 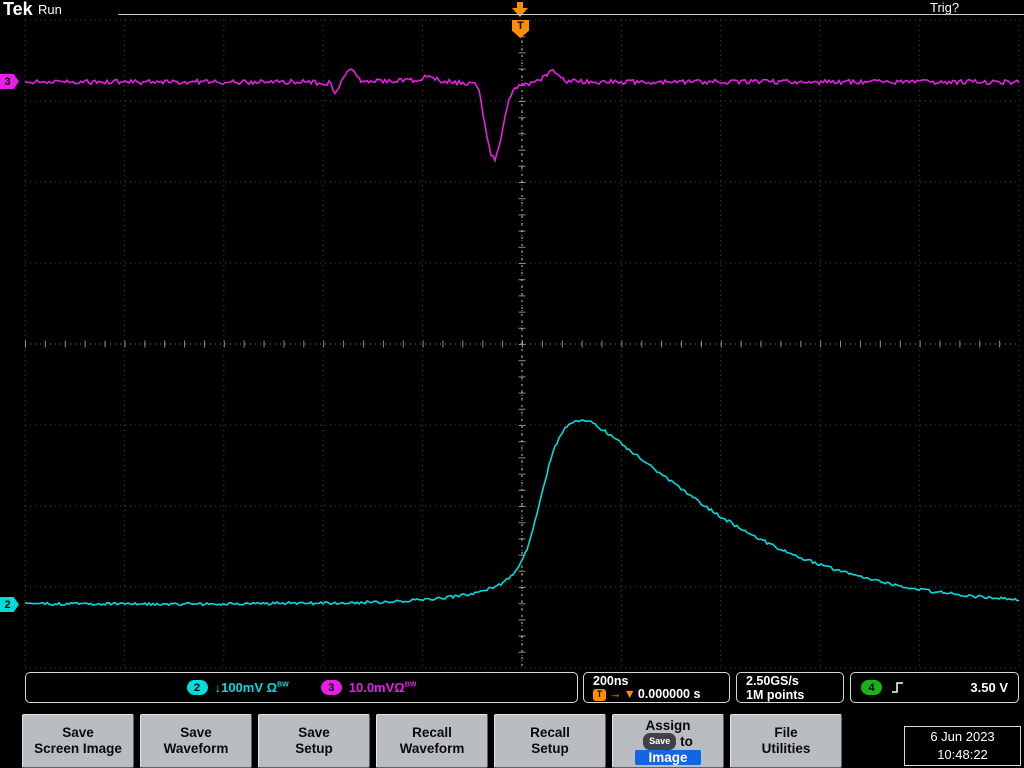 What do you see at coordinates (18, 9) in the screenshot?
I see `tek-logo: Tek` at bounding box center [18, 9].